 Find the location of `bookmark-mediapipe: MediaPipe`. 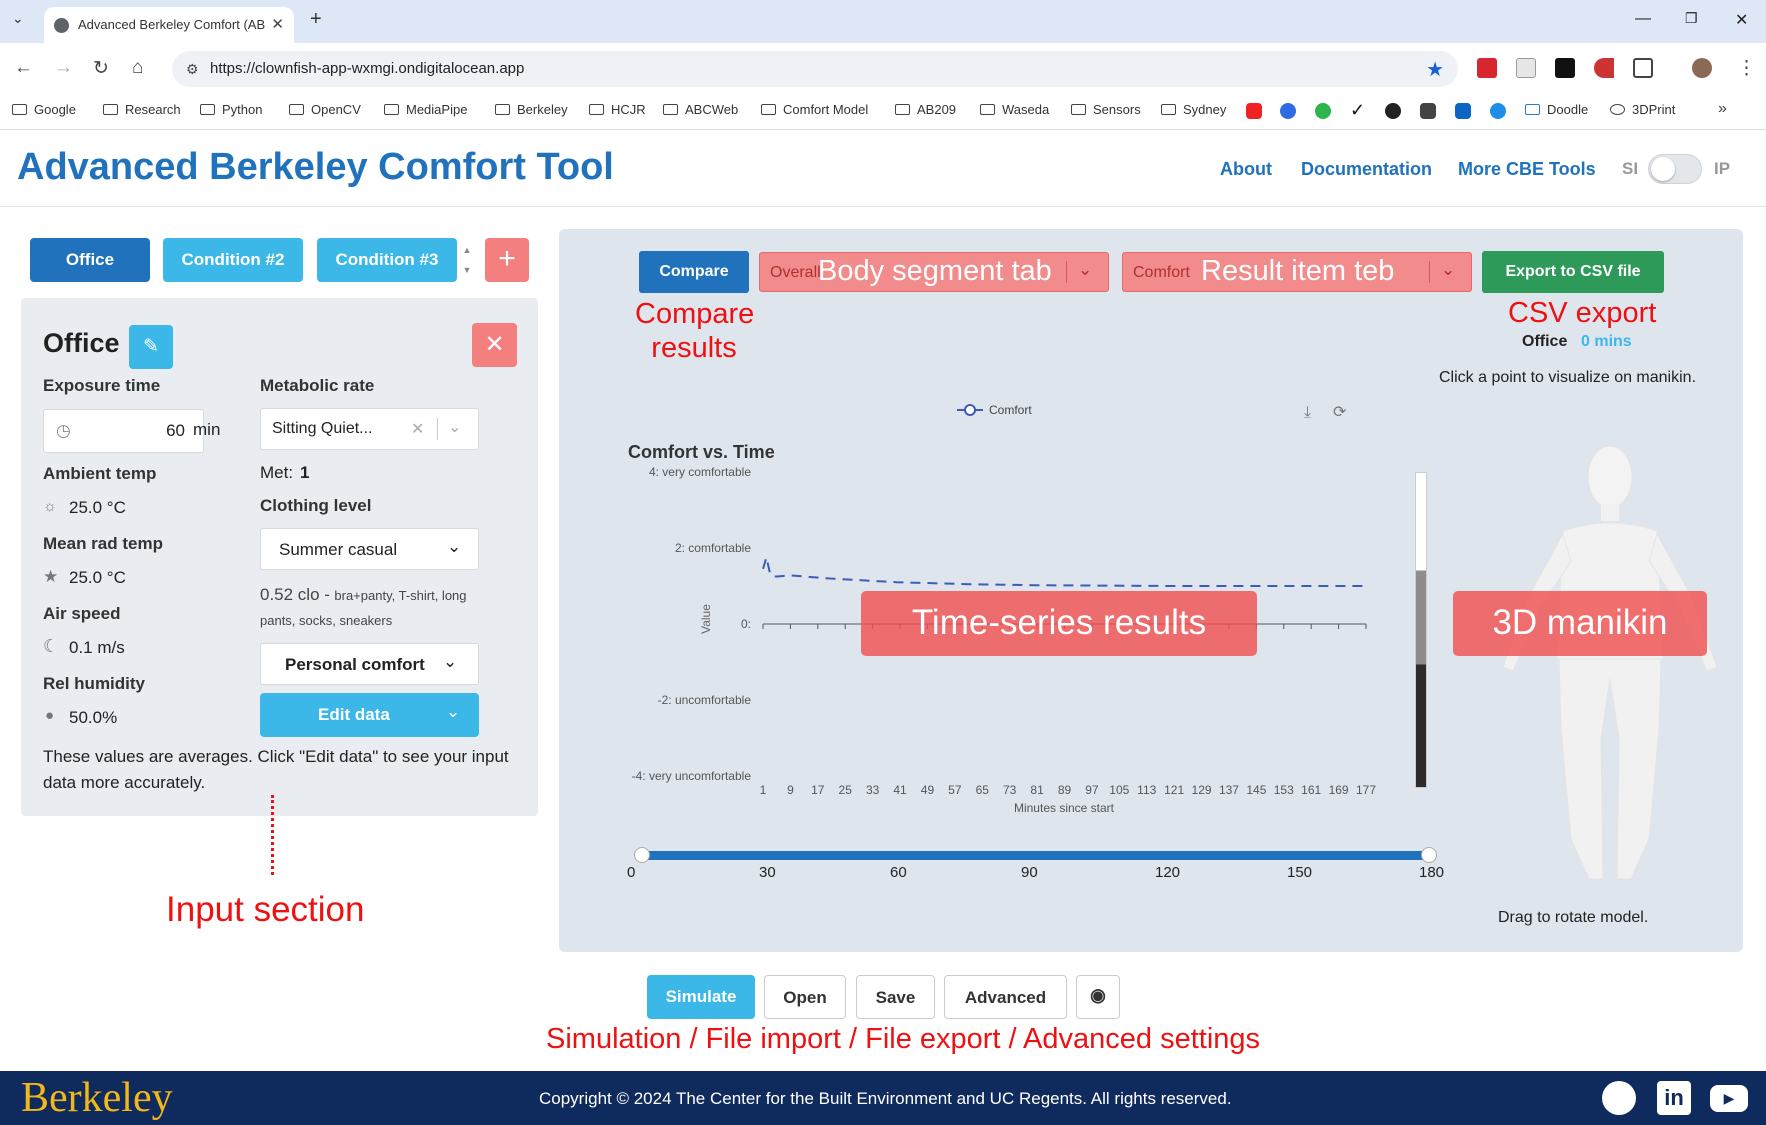

bookmark-mediapipe: MediaPipe is located at coordinates (425, 109).